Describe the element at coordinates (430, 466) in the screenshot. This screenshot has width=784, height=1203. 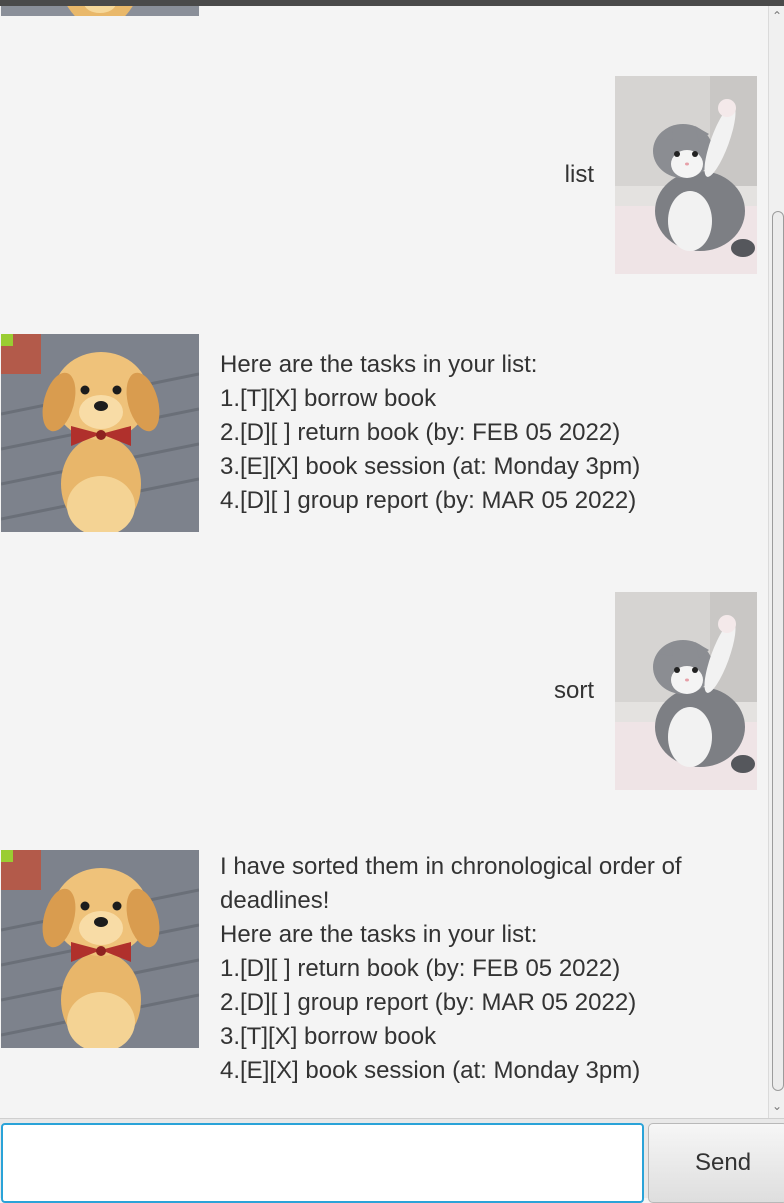
I see `task-item: 3.[E][X] book session (at: Monday 3pm)` at that location.